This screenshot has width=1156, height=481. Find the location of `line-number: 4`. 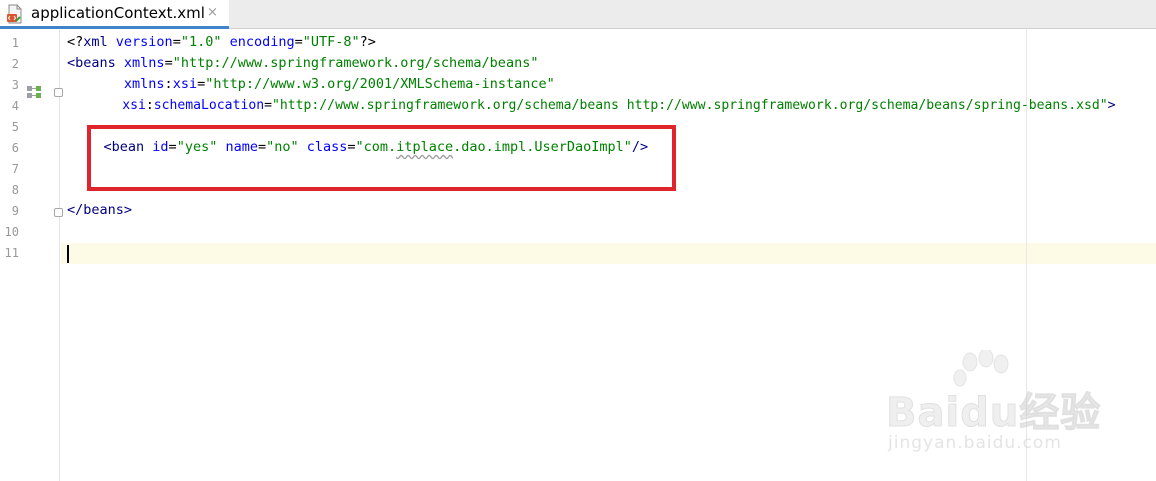

line-number: 4 is located at coordinates (15, 106).